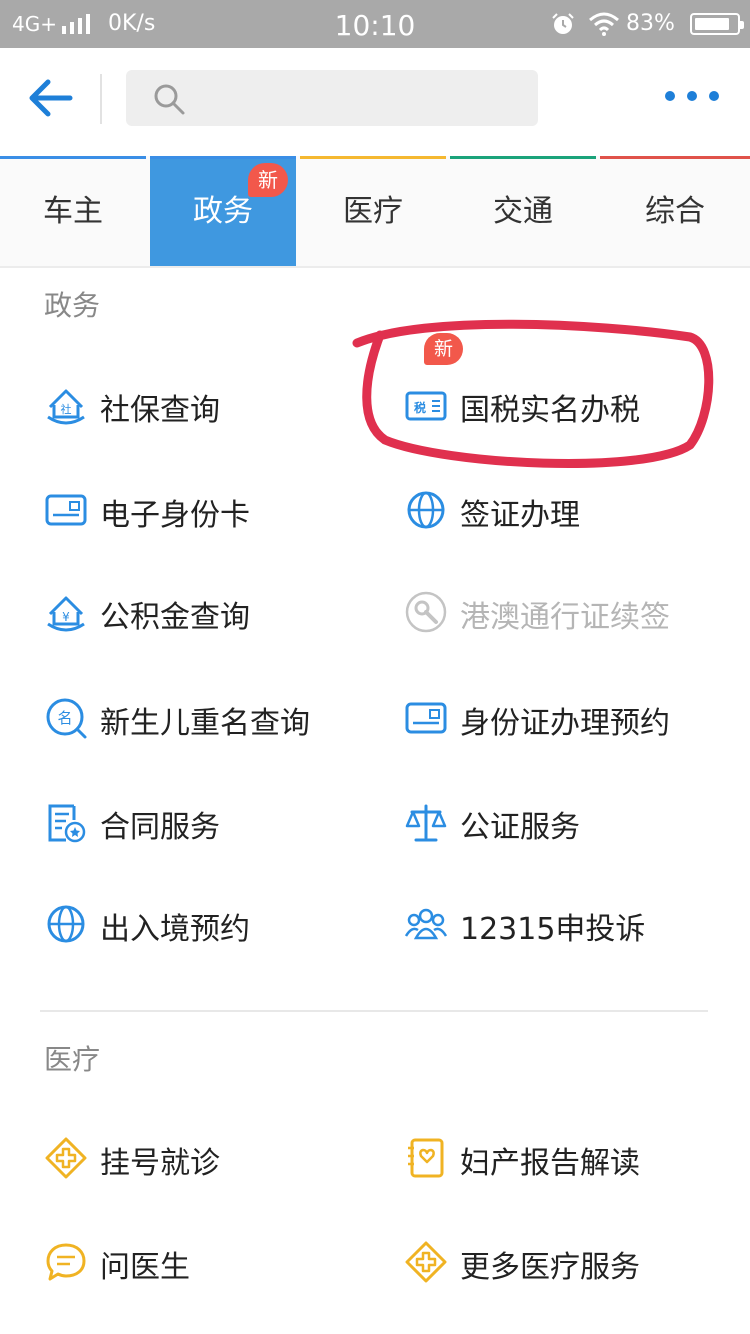 The image size is (750, 1334). Describe the element at coordinates (426, 612) in the screenshot. I see `wrench-icon` at that location.